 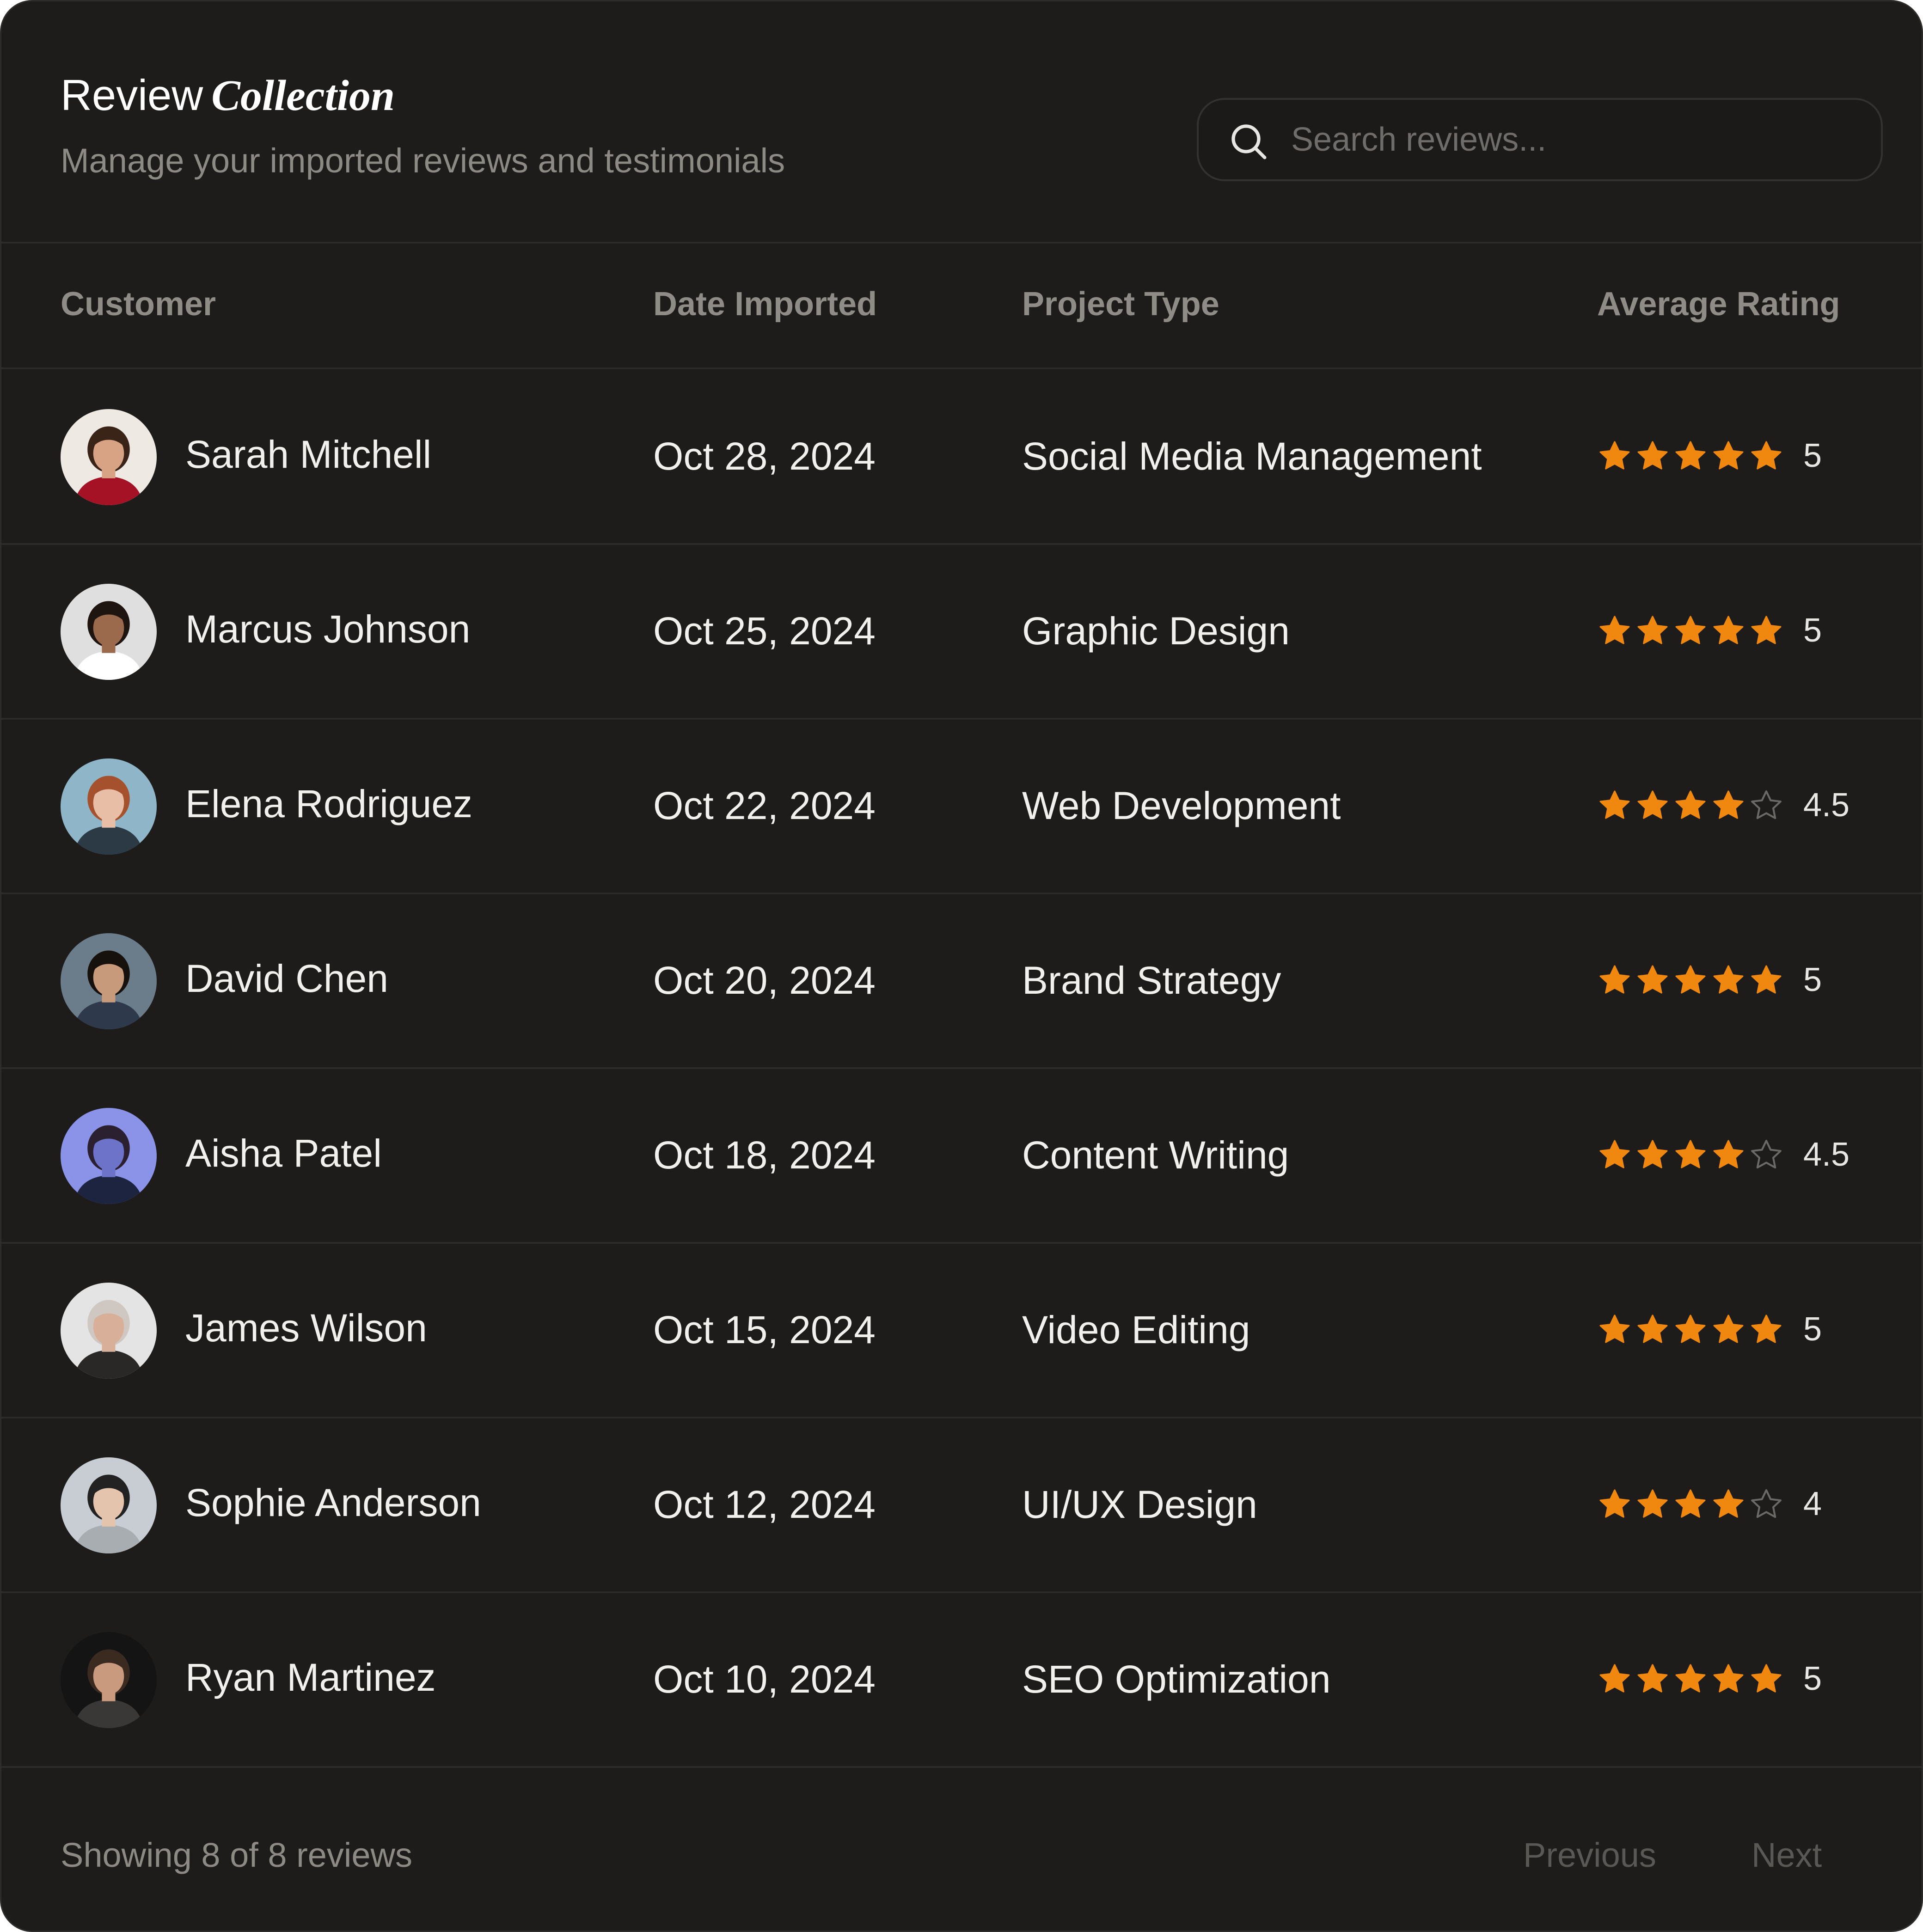 I want to click on search-icon, so click(x=1249, y=141).